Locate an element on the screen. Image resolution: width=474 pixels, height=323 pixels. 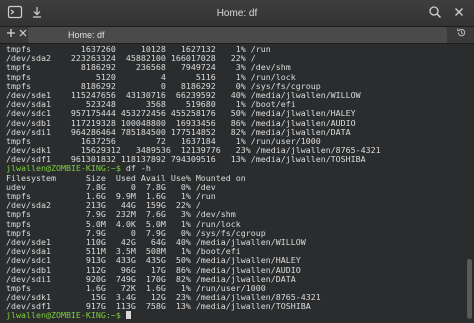
title-bar: Home: df is located at coordinates (237, 13).